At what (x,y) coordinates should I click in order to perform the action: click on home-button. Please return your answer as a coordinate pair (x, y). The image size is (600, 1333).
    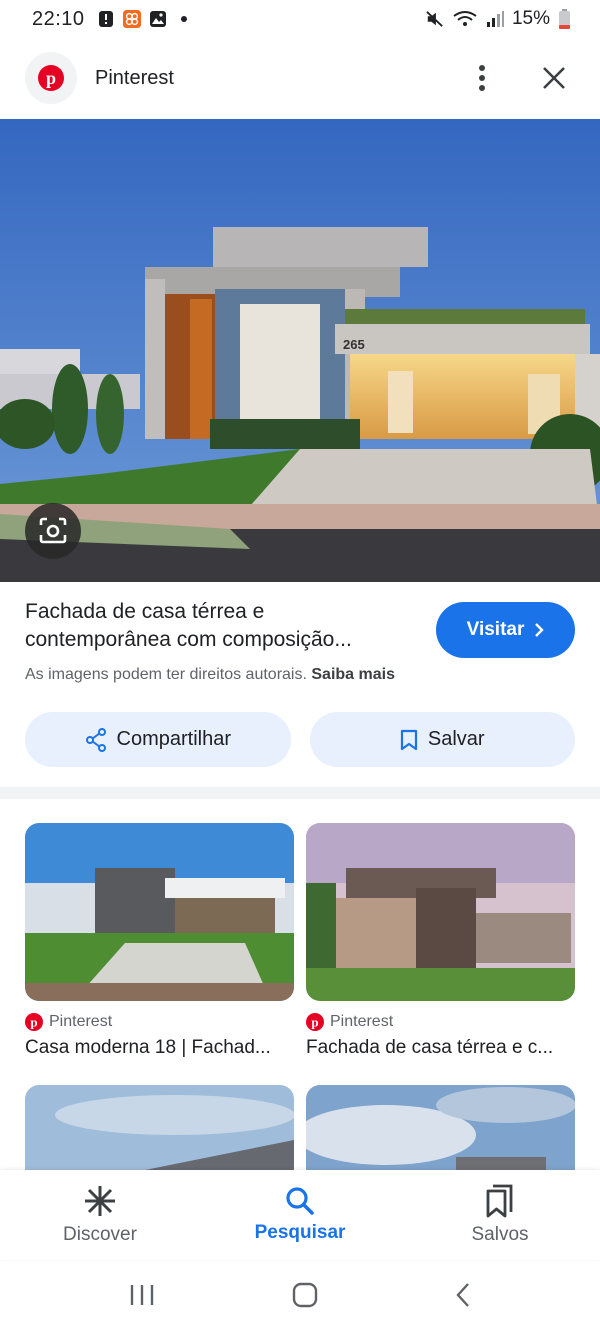
    Looking at the image, I should click on (305, 1297).